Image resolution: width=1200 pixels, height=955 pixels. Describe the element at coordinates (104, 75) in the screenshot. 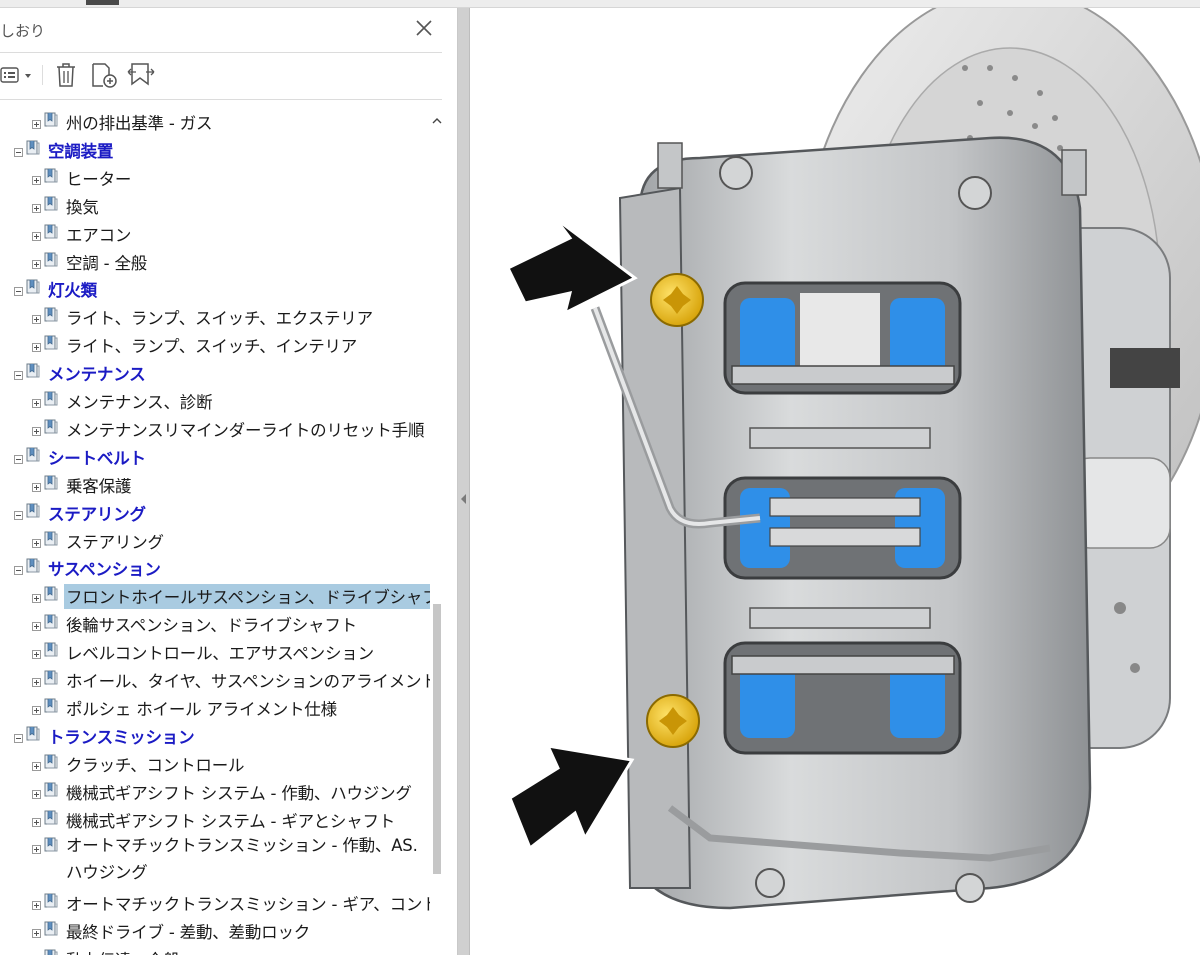

I see `new-bookmark-icon` at that location.